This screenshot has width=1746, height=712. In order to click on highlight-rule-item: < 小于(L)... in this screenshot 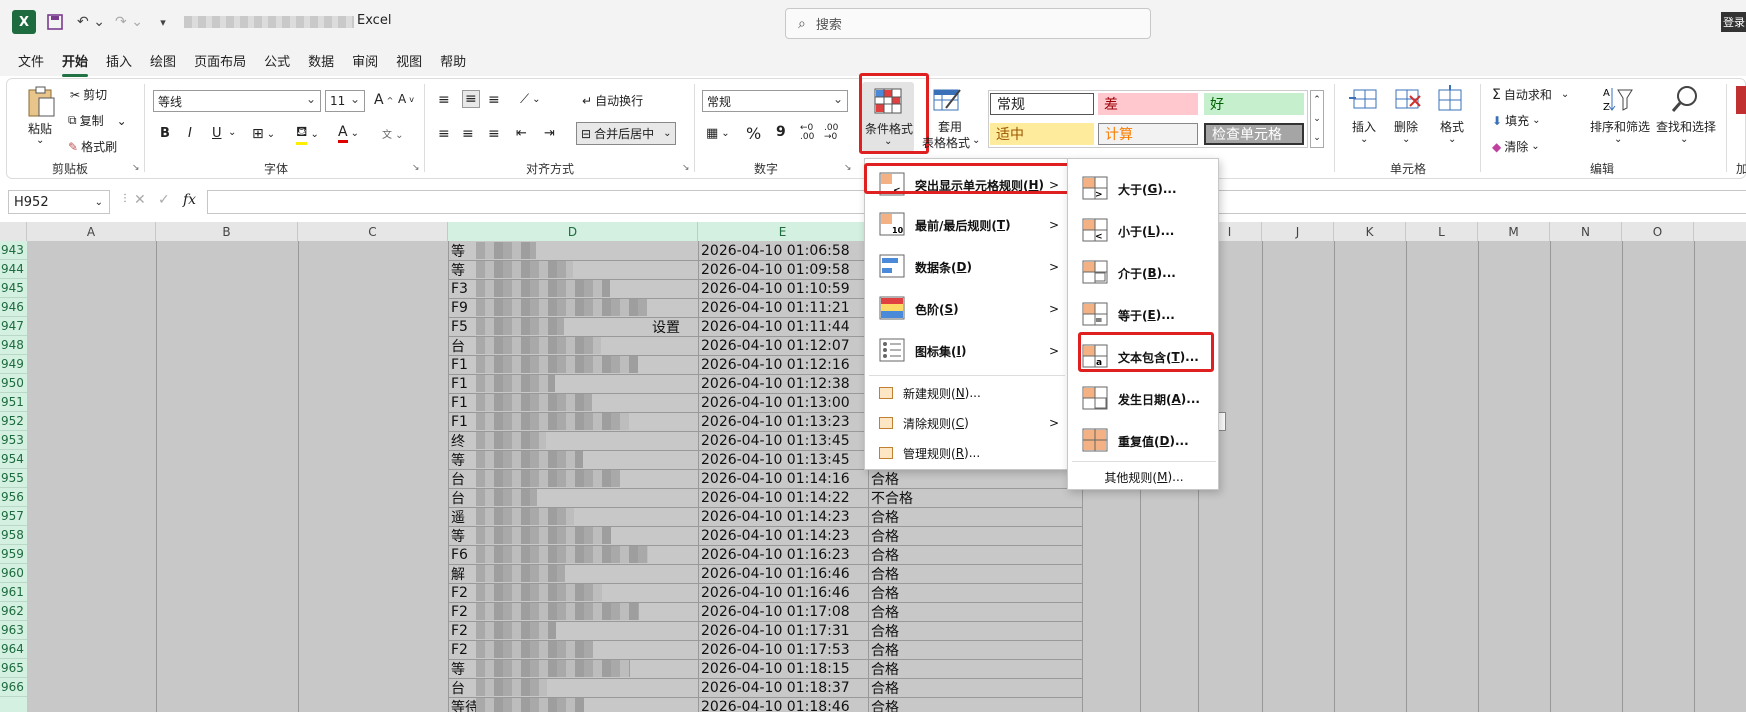, I will do `click(1144, 231)`.